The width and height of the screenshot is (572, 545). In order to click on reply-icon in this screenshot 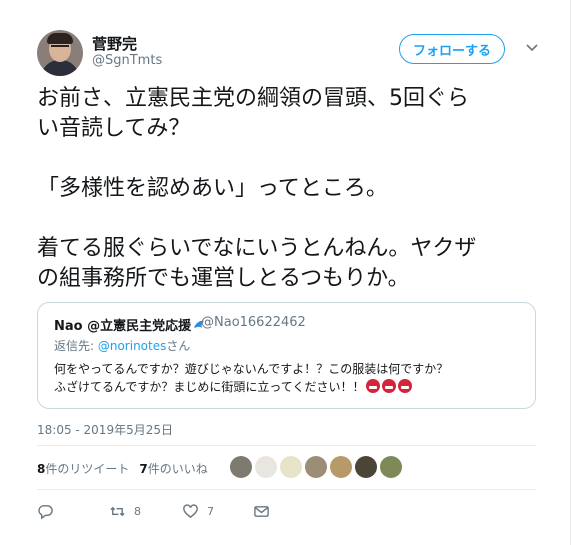, I will do `click(45, 512)`.